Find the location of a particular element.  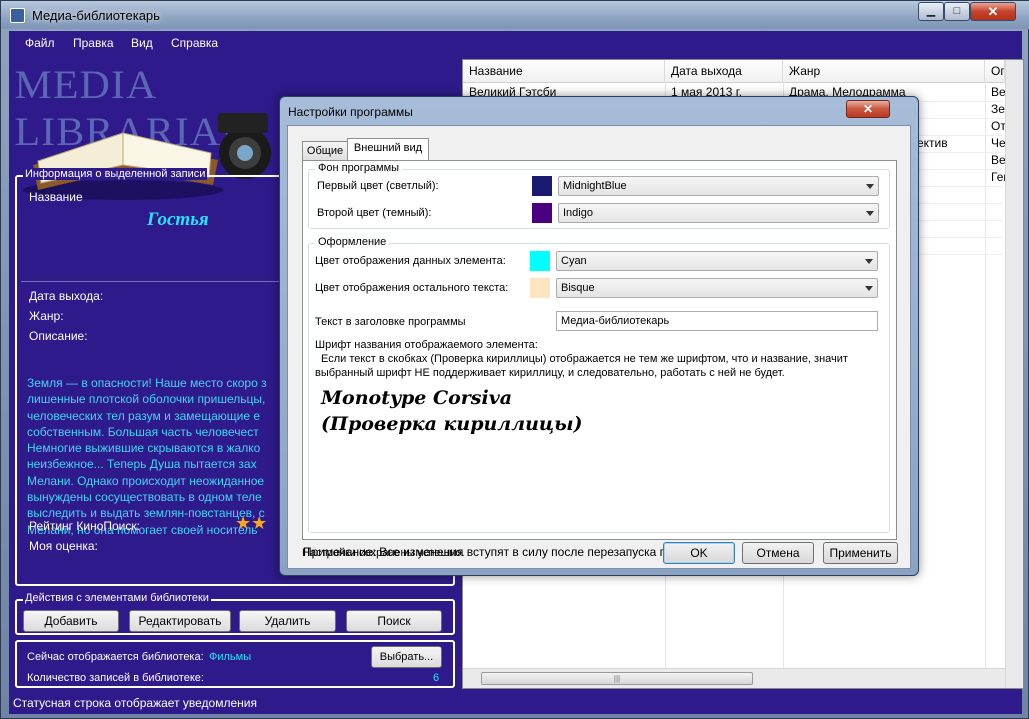

record-count-value: 6 is located at coordinates (436, 678).